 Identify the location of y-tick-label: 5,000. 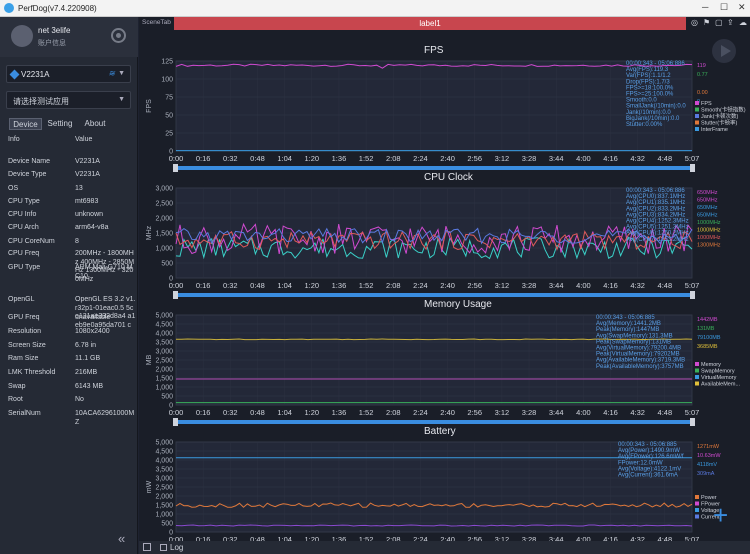
(164, 443).